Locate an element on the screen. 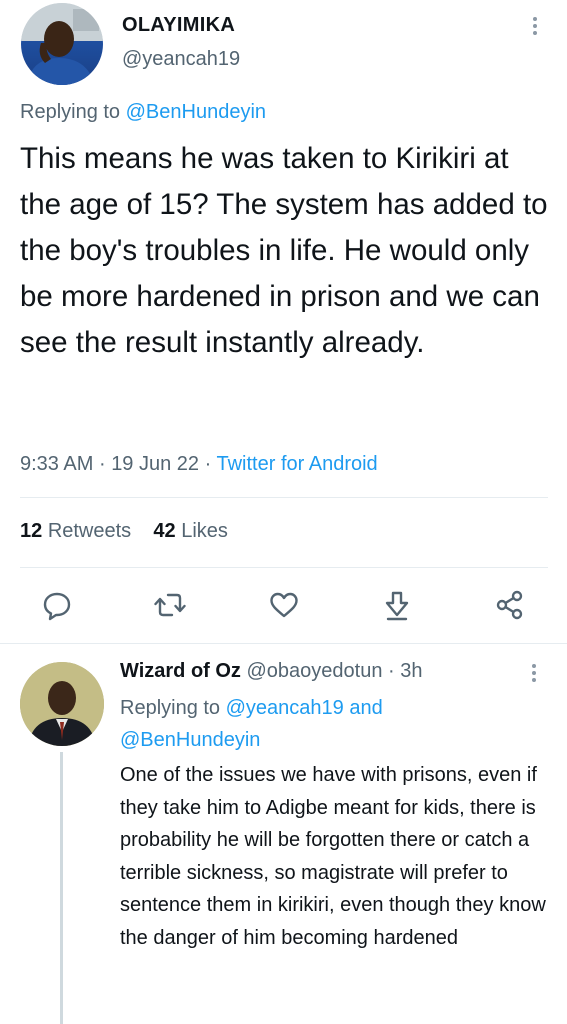 Image resolution: width=567 pixels, height=1024 pixels. reply-author-avatar is located at coordinates (62, 704).